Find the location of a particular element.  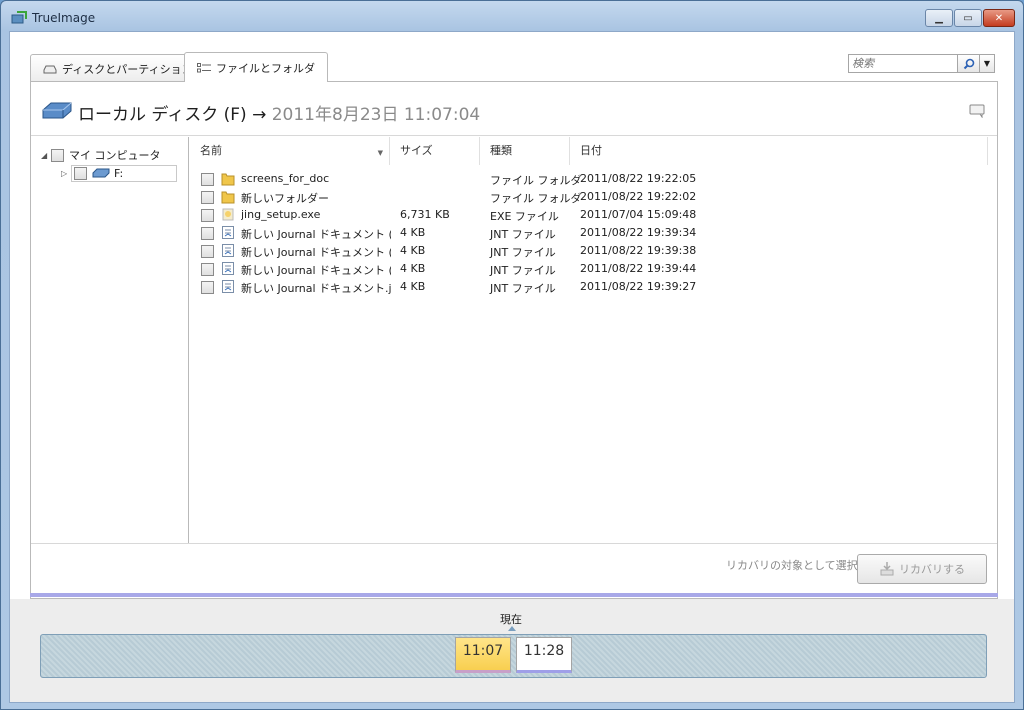

tree-item-my-computer: ◢ マイ コンピュータ is located at coordinates (101, 155).